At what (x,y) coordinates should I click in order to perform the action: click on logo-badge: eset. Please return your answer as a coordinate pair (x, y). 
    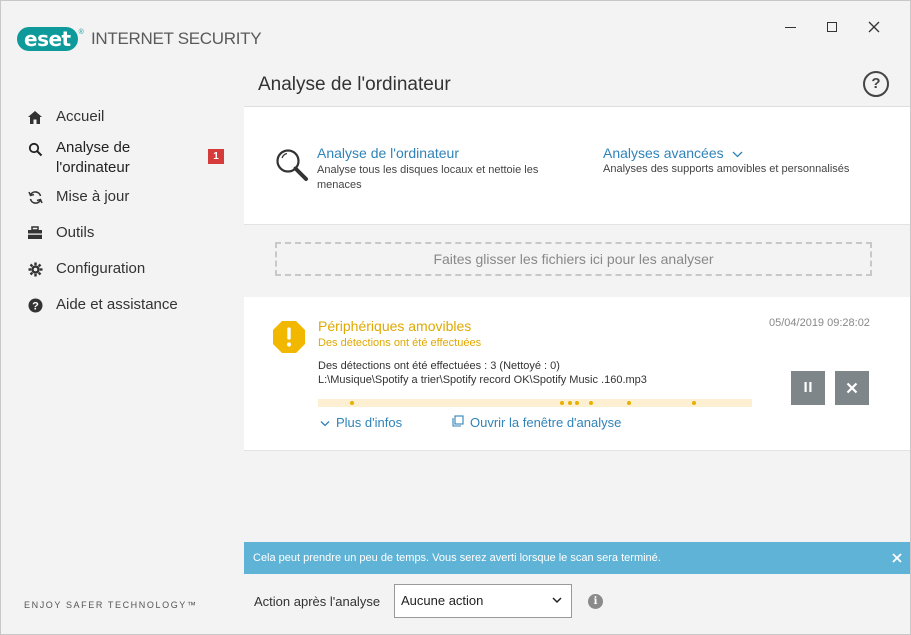
    Looking at the image, I should click on (47, 39).